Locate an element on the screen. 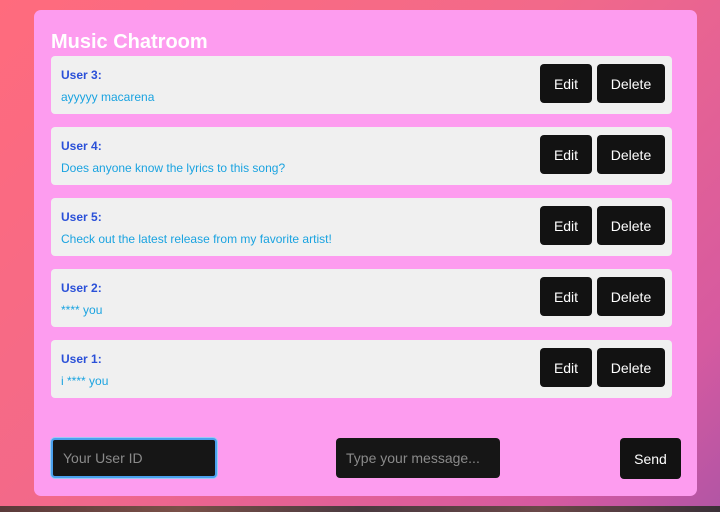  message-username: User 5: is located at coordinates (81, 217).